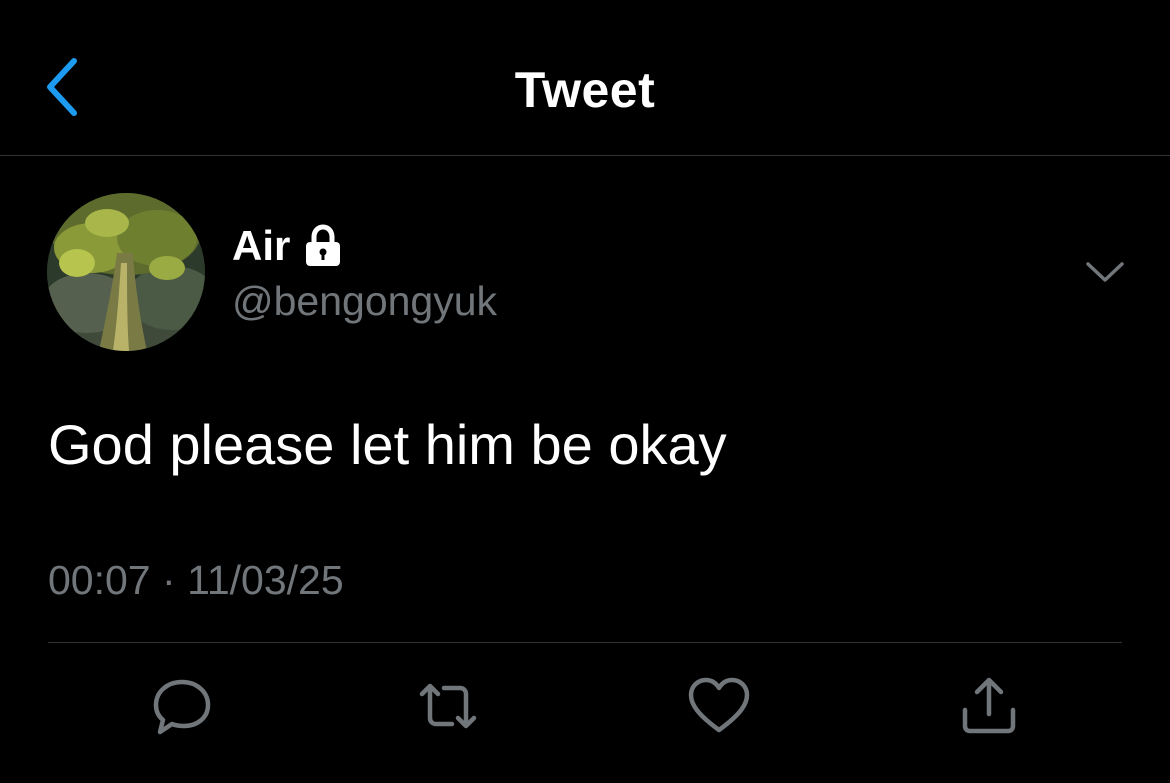  I want to click on reply-button, so click(182, 706).